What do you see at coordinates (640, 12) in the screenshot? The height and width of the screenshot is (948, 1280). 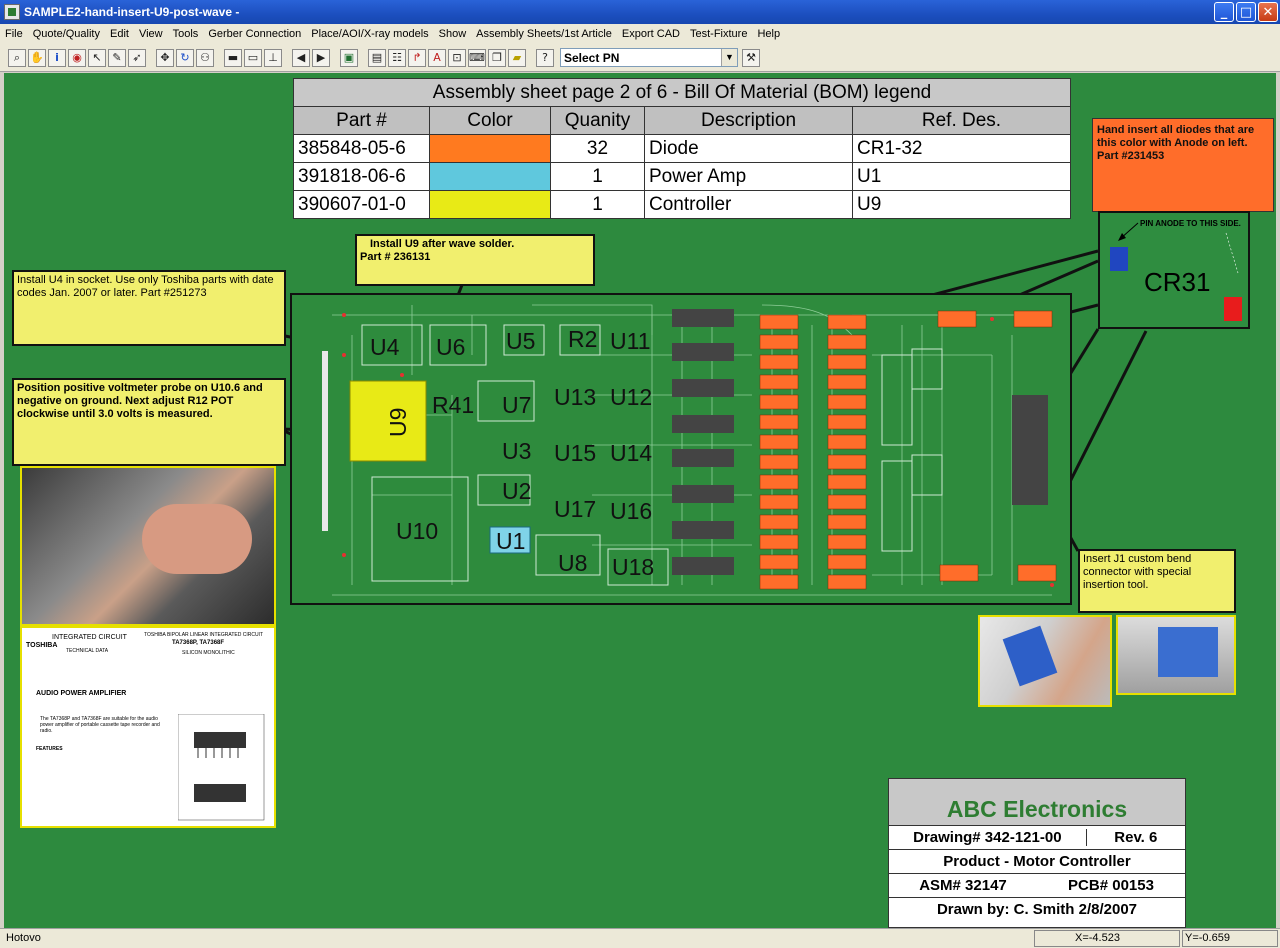 I see `title-bar: SAMPLE2-hand-insert-U9-post-wave - _ □ ✕` at bounding box center [640, 12].